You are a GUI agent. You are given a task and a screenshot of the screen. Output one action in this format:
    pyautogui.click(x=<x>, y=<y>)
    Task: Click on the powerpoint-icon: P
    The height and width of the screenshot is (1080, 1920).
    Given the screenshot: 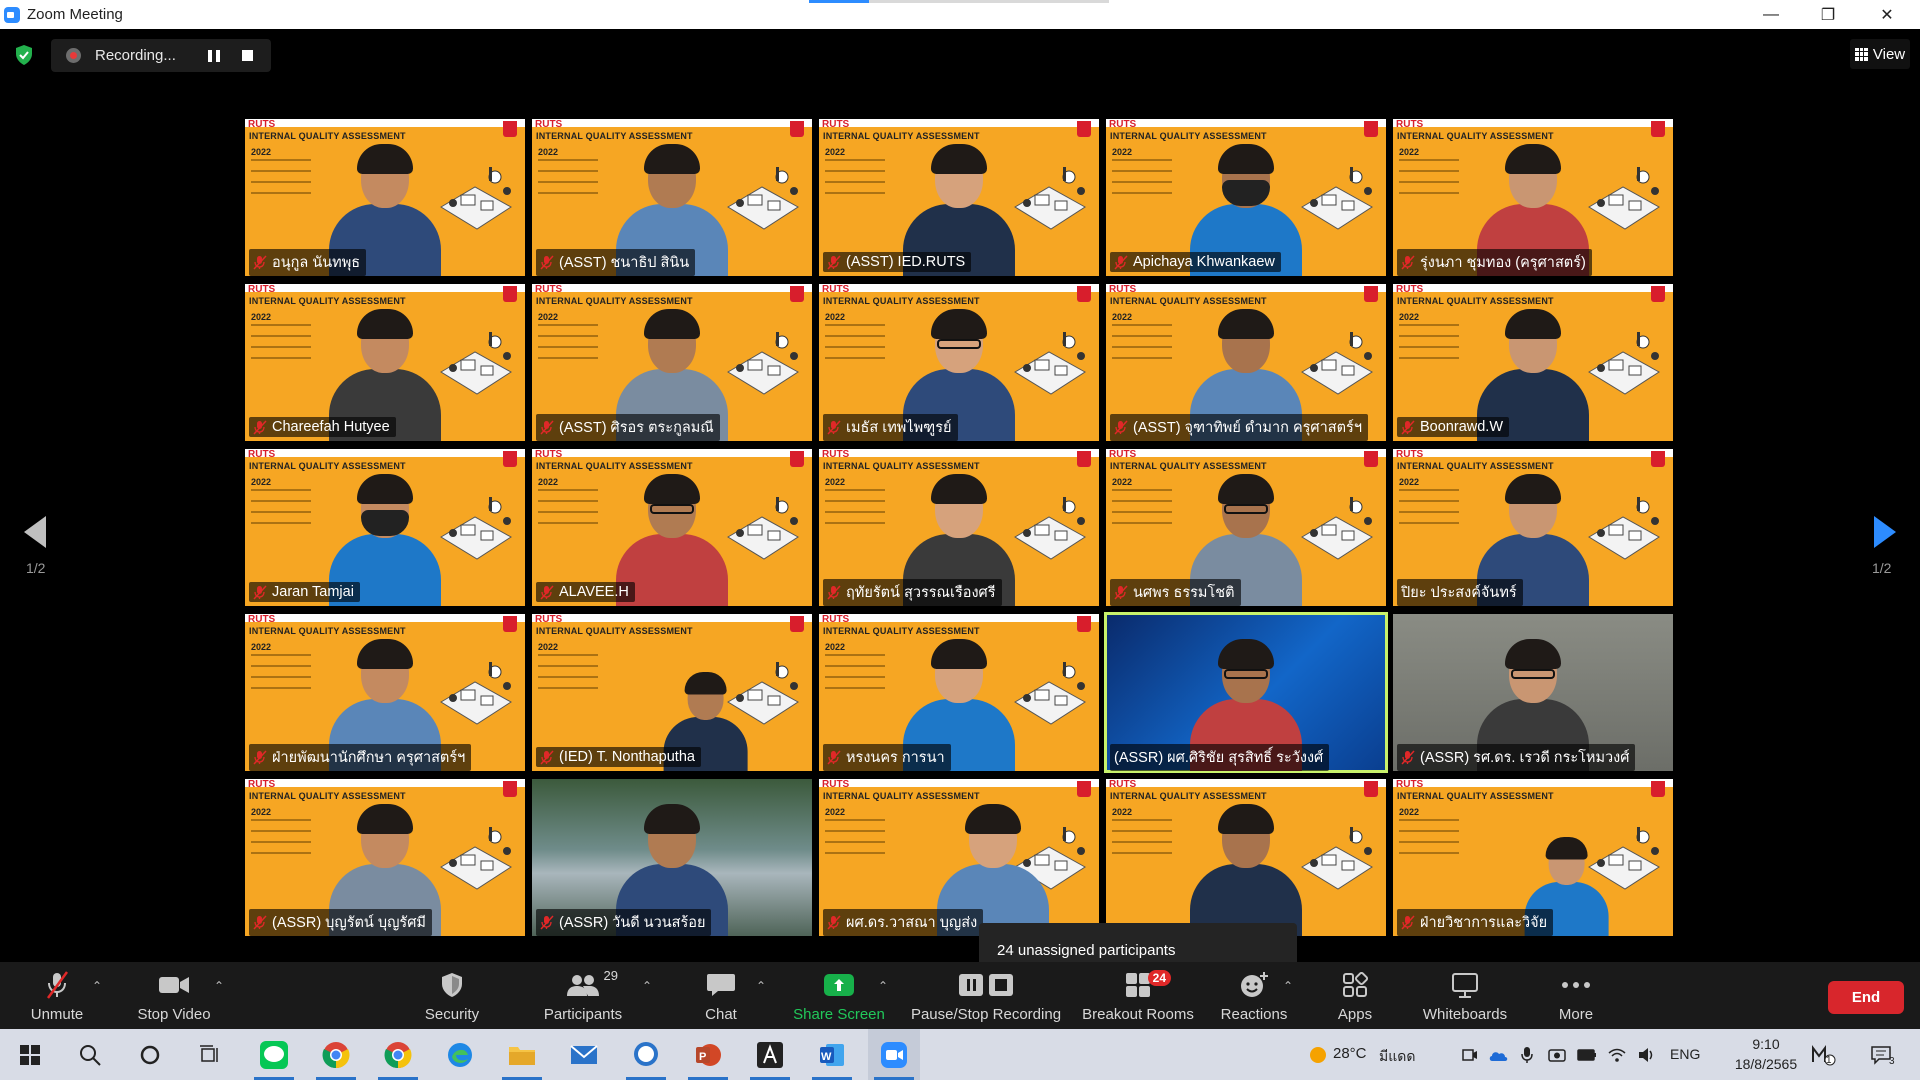 What is the action you would take?
    pyautogui.click(x=708, y=1054)
    